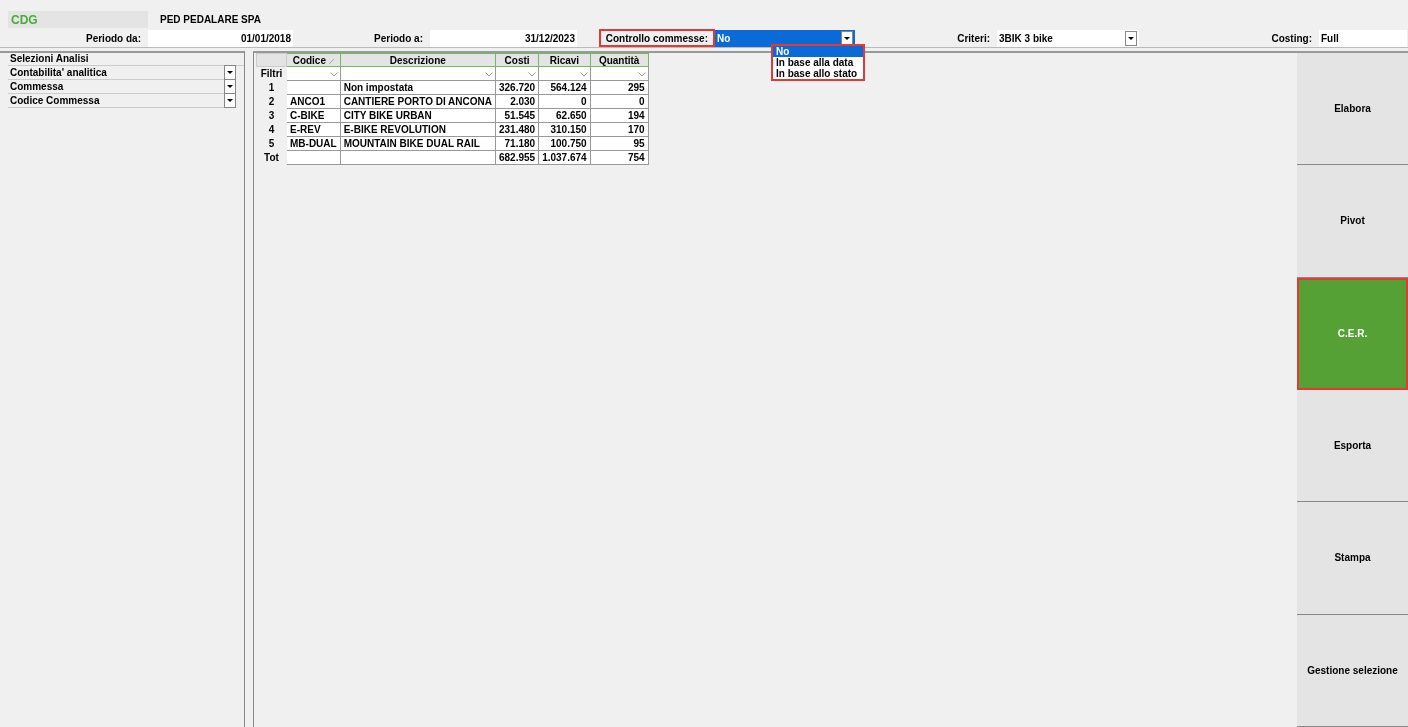 The height and width of the screenshot is (727, 1408). I want to click on dropdown-button, so click(230, 100).